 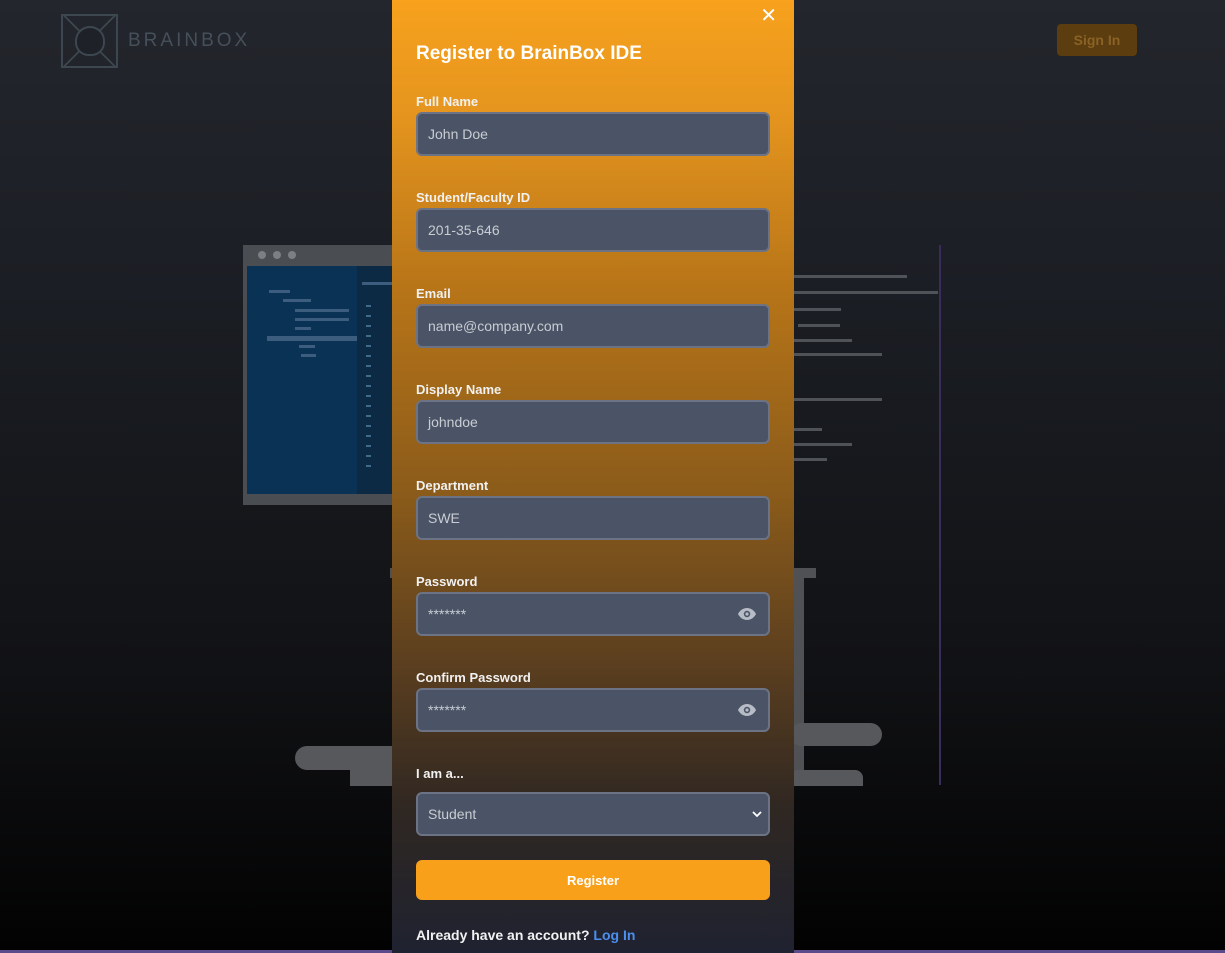 What do you see at coordinates (447, 581) in the screenshot?
I see `password-label: Password` at bounding box center [447, 581].